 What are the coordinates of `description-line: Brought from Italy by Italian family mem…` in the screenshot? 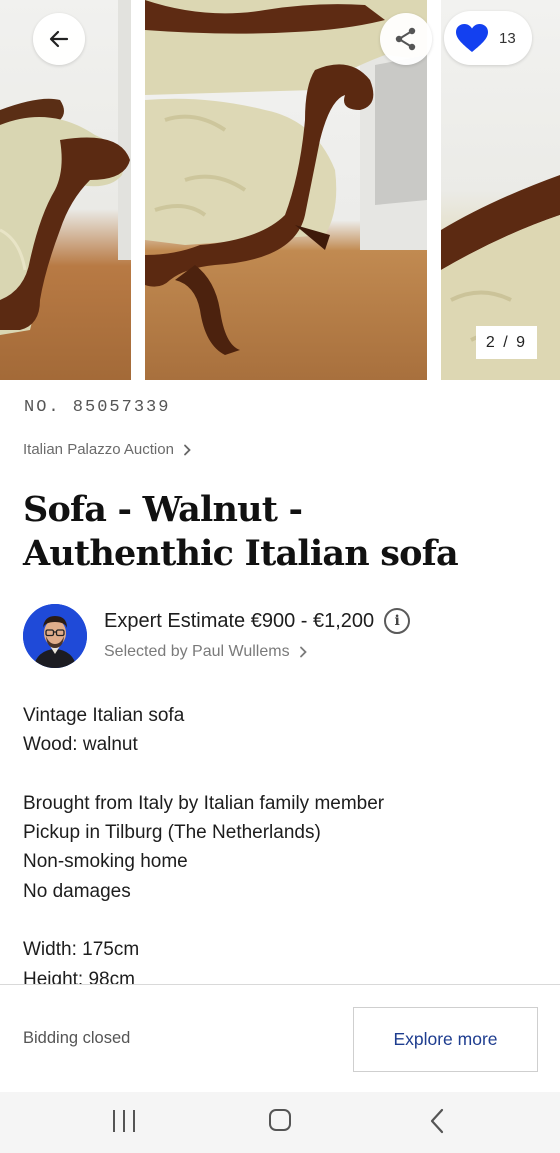 It's located at (204, 803).